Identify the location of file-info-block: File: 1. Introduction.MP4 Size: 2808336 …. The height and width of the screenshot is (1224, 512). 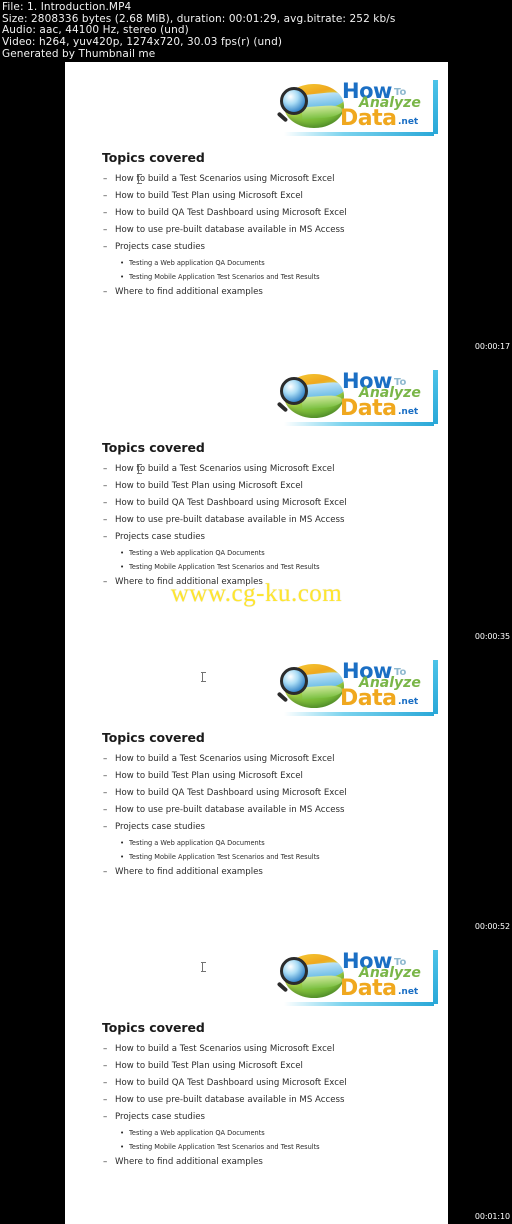
(256, 30).